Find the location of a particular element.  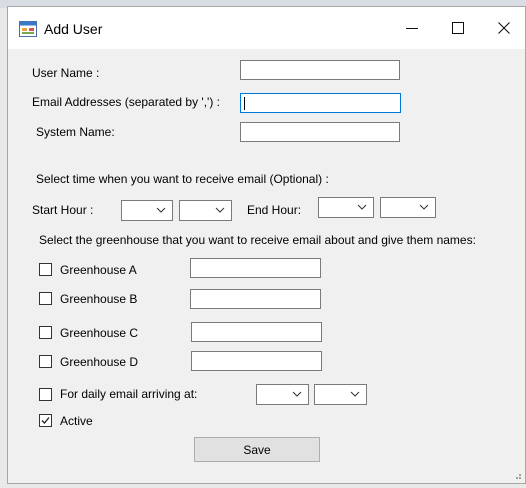

close-icon is located at coordinates (504, 28).